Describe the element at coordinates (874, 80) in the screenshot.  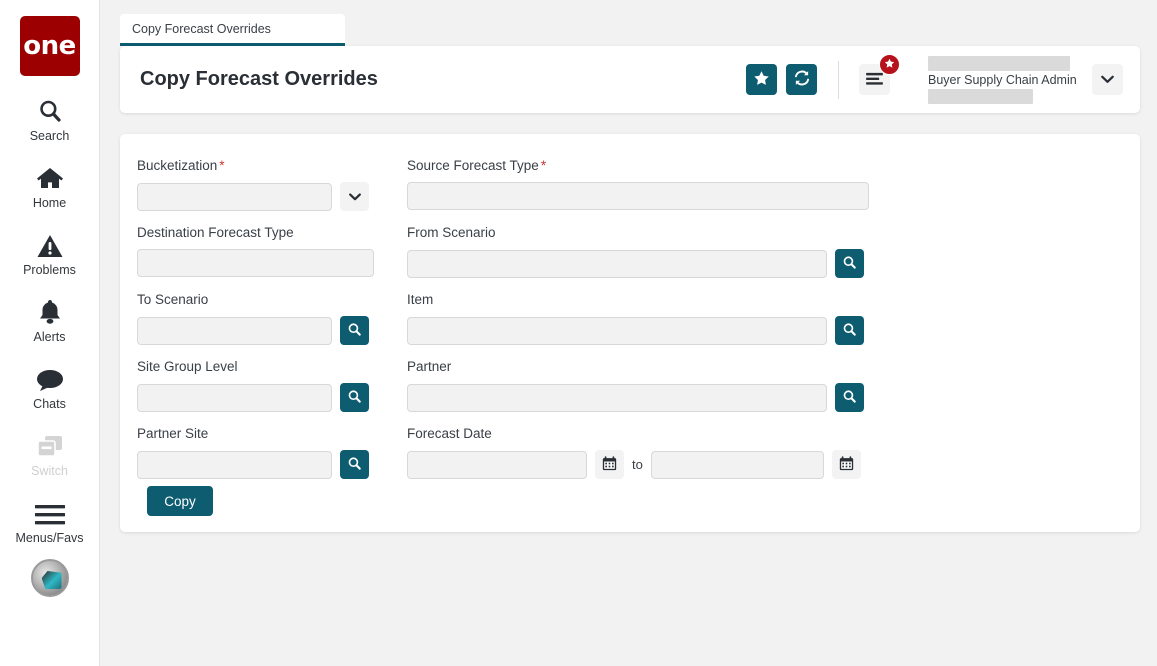
I see `hamburger-icon` at that location.